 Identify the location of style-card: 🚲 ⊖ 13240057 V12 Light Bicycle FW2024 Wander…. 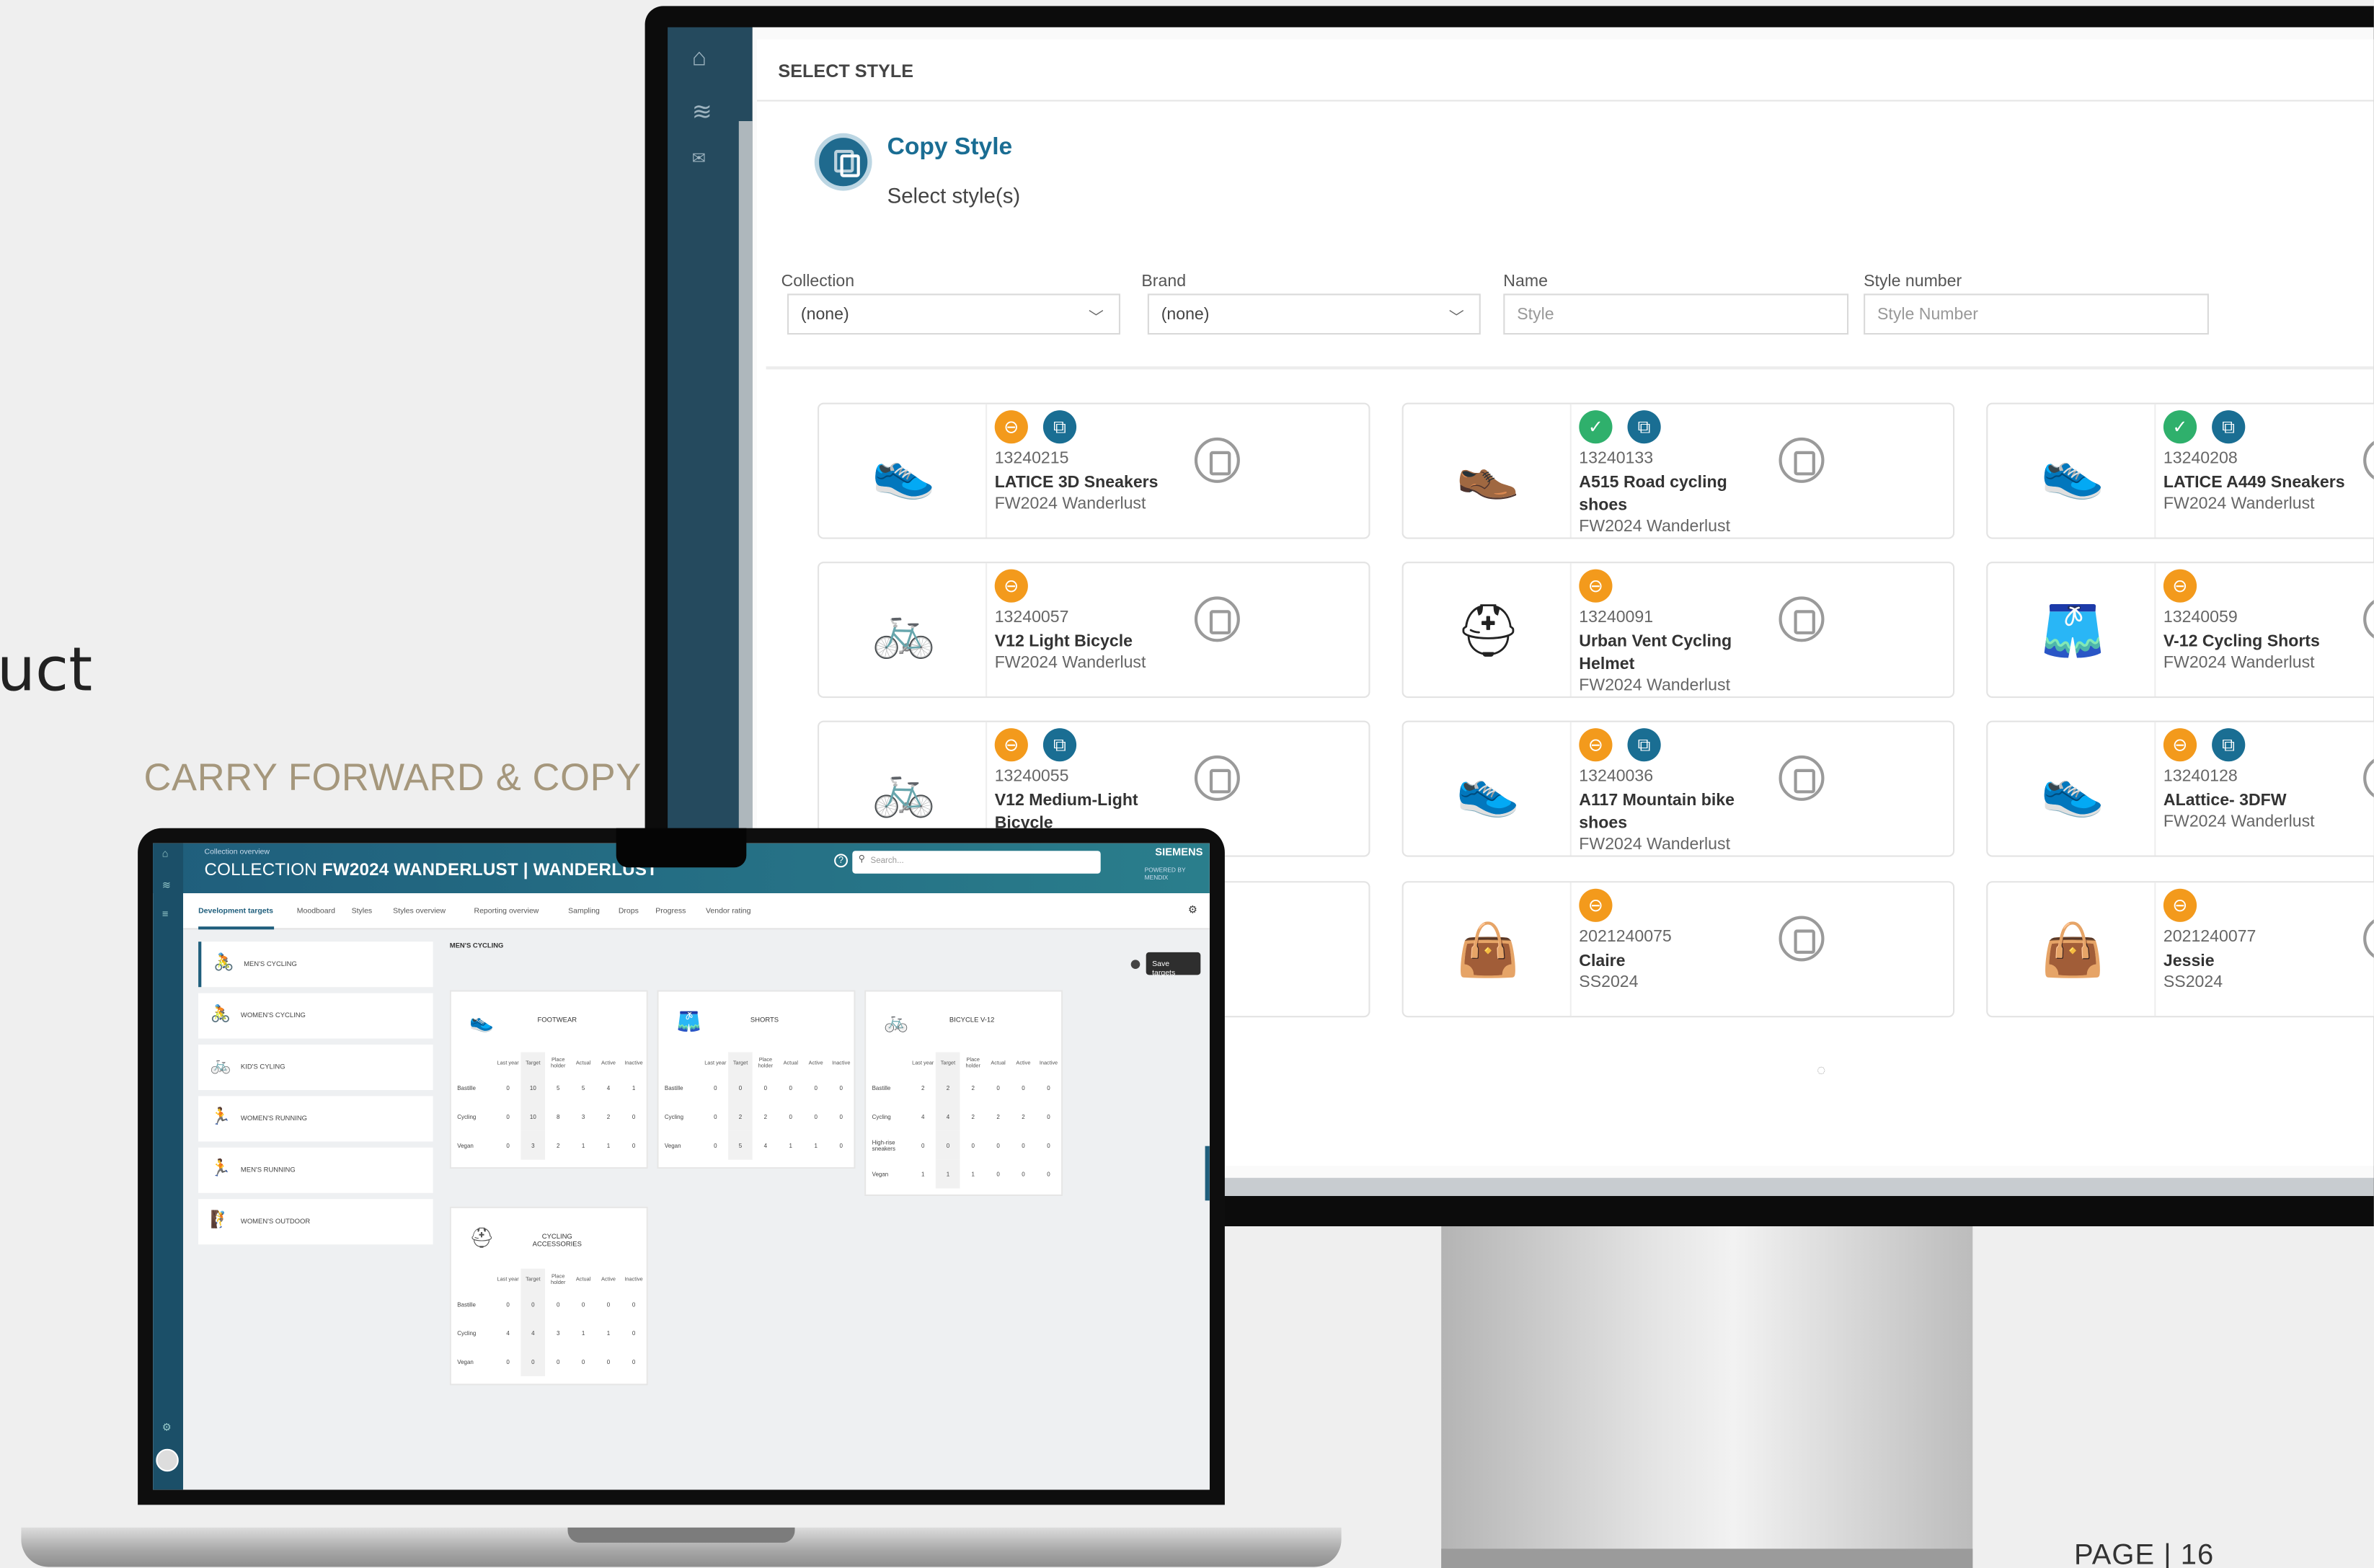
(1094, 630).